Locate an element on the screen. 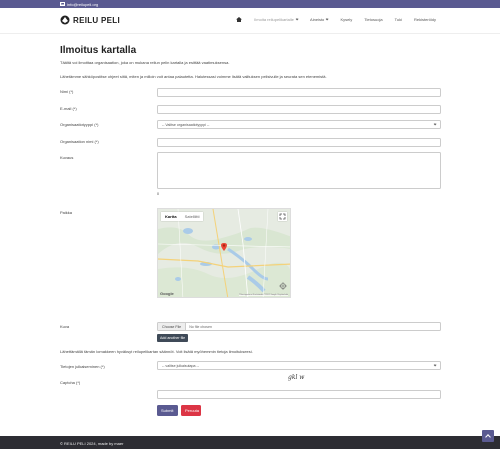 Image resolution: width=500 pixels, height=449 pixels. cancel-button: Peruuta is located at coordinates (191, 410).